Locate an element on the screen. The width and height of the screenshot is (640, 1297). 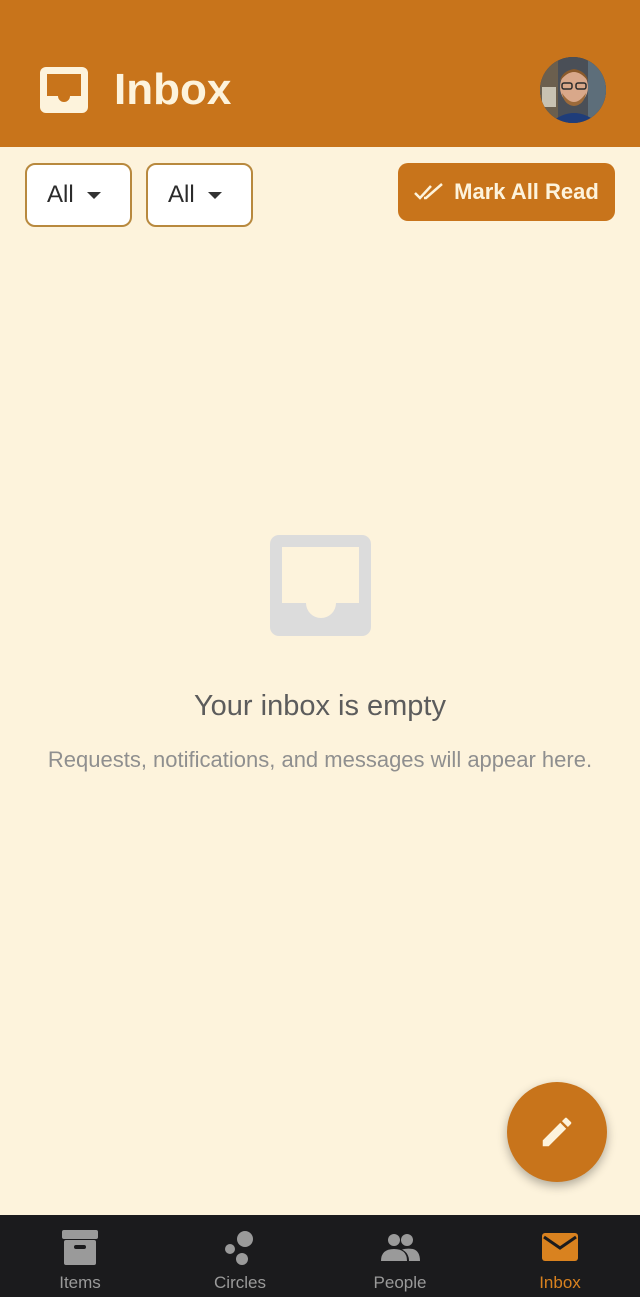
avatar-photo is located at coordinates (573, 89).